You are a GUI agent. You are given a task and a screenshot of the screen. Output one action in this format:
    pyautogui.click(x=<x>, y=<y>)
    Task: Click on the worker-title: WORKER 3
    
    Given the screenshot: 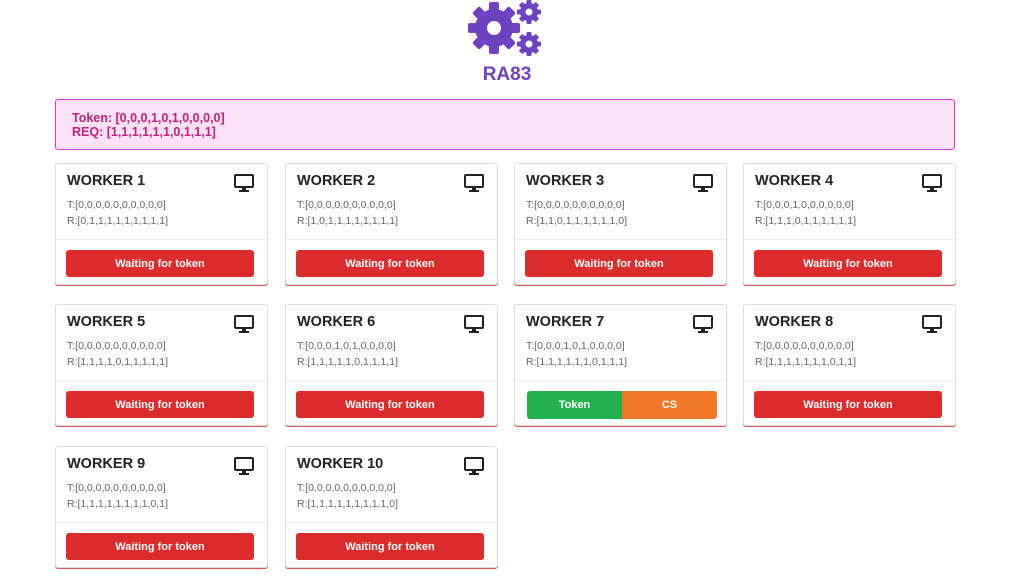 What is the action you would take?
    pyautogui.click(x=565, y=181)
    